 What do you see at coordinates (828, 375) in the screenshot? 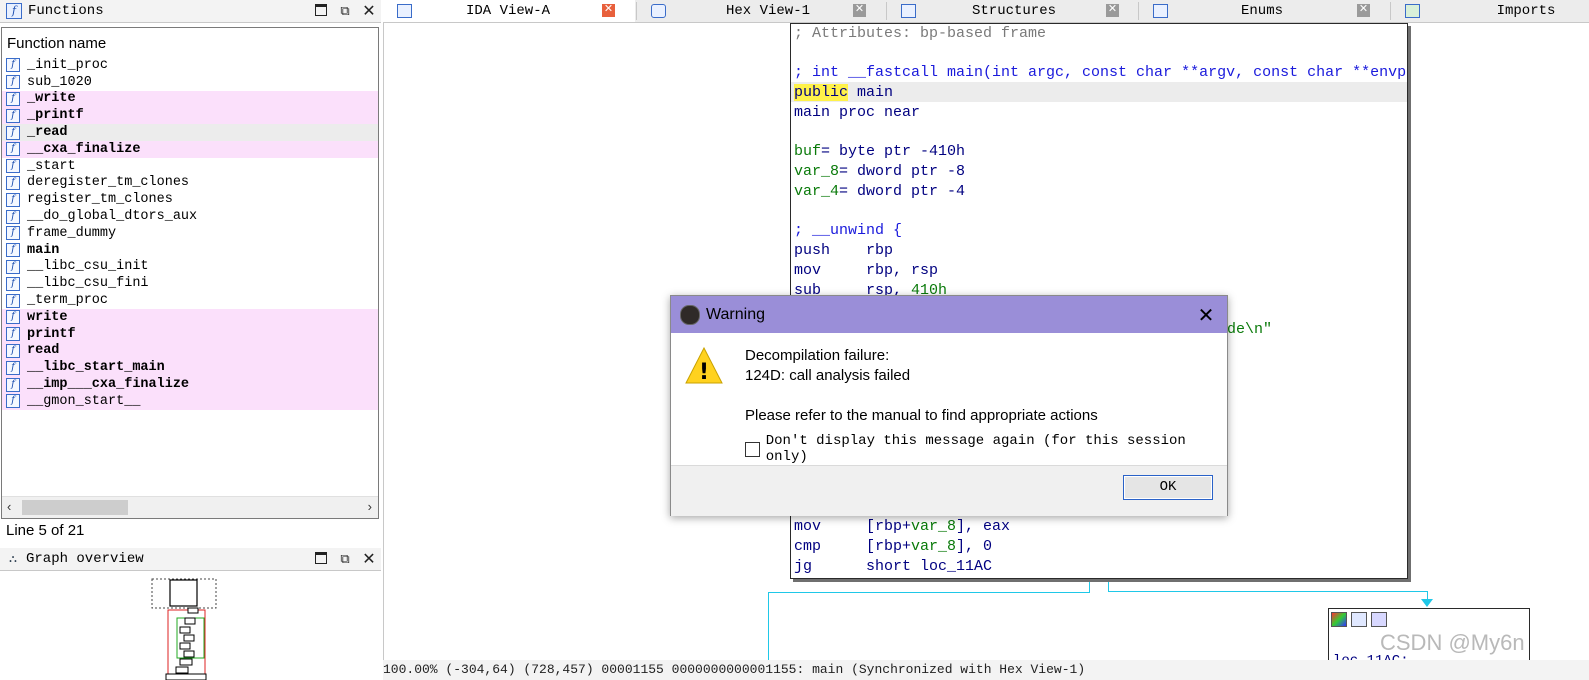
I see `dialog-message-line2: 124D: call analysis failed` at bounding box center [828, 375].